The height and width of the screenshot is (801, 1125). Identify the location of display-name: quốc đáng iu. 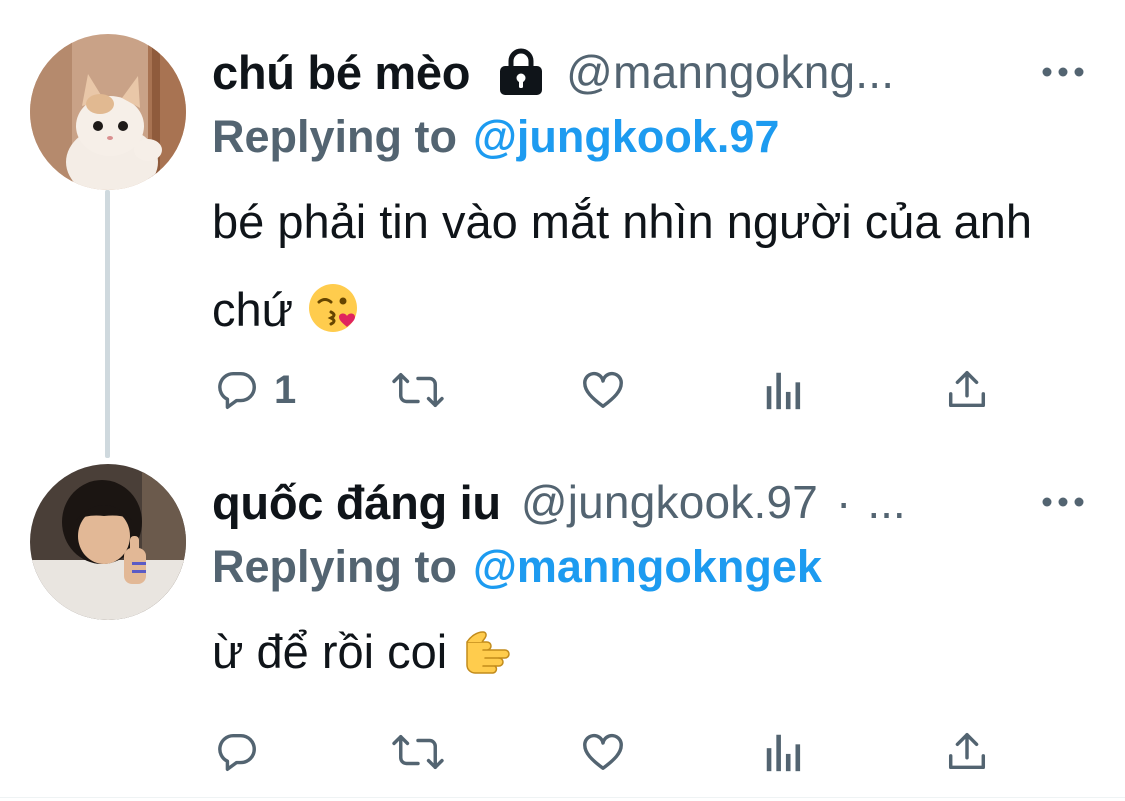
(356, 502).